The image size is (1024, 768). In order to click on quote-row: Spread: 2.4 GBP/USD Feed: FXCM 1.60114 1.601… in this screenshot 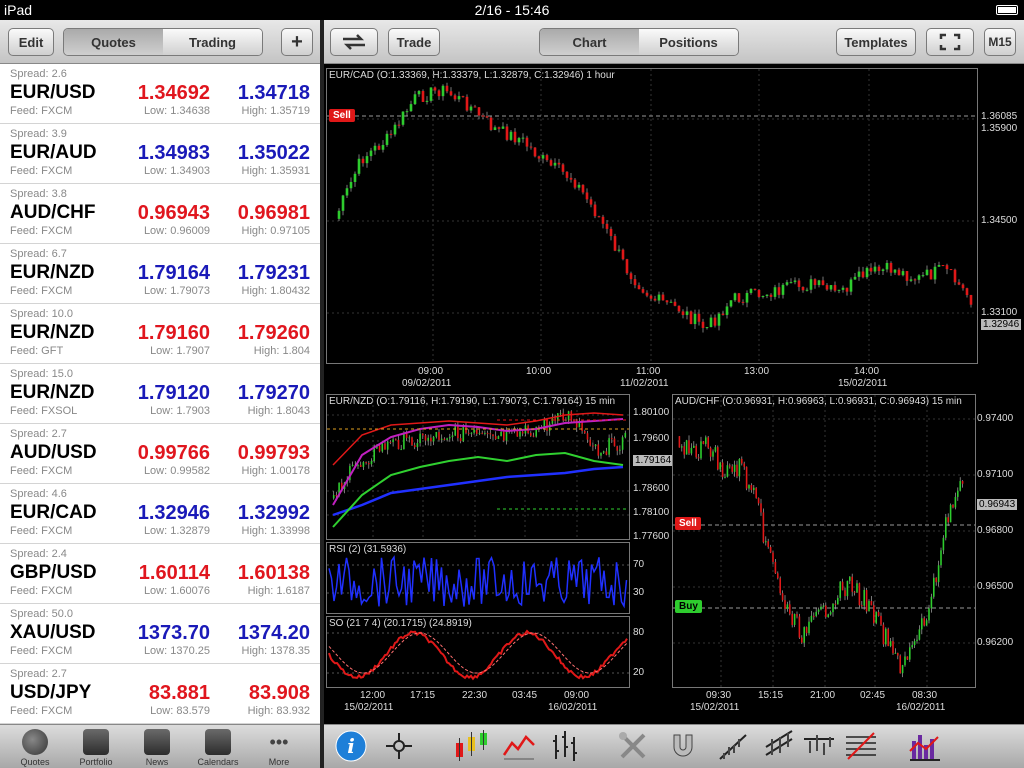, I will do `click(160, 574)`.